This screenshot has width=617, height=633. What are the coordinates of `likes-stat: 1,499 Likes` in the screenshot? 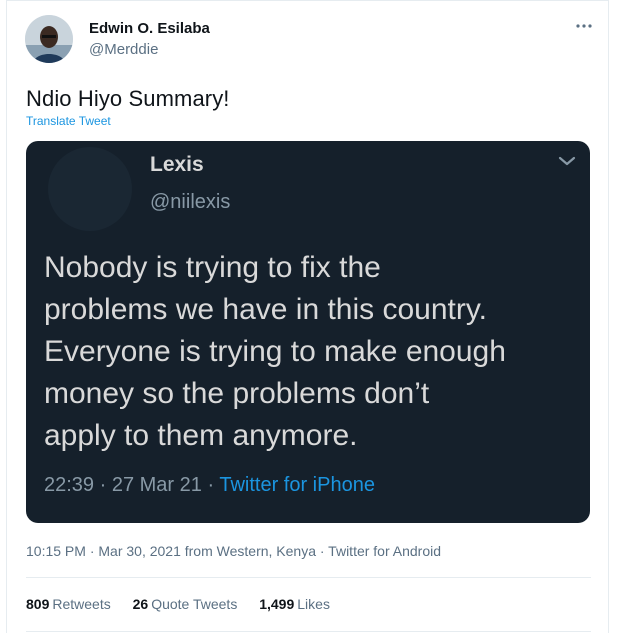 It's located at (294, 604).